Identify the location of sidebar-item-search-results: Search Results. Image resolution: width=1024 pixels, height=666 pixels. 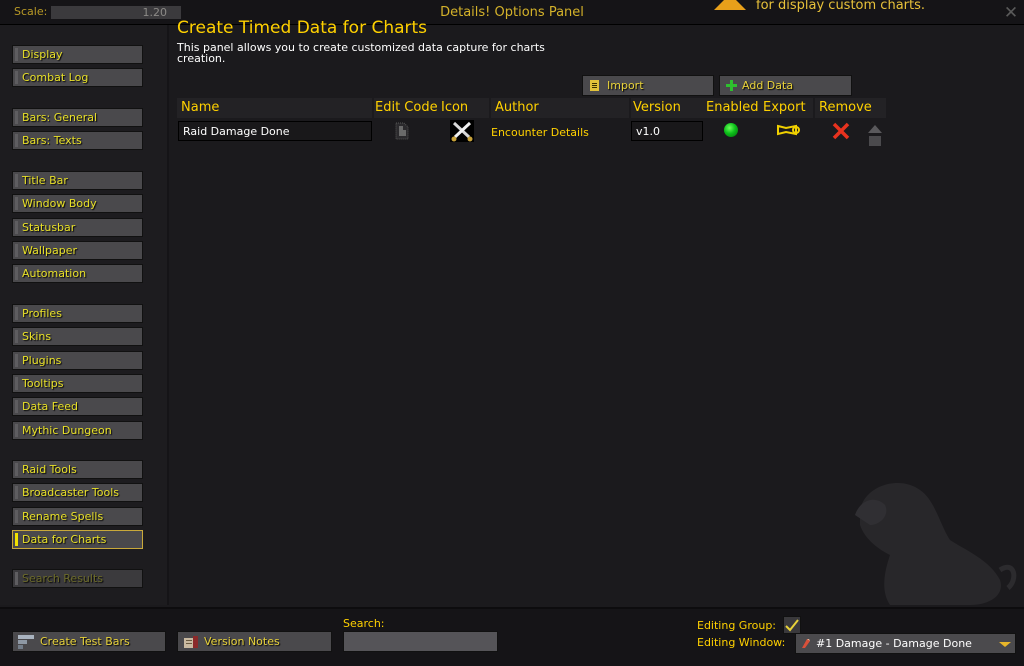
(77, 578).